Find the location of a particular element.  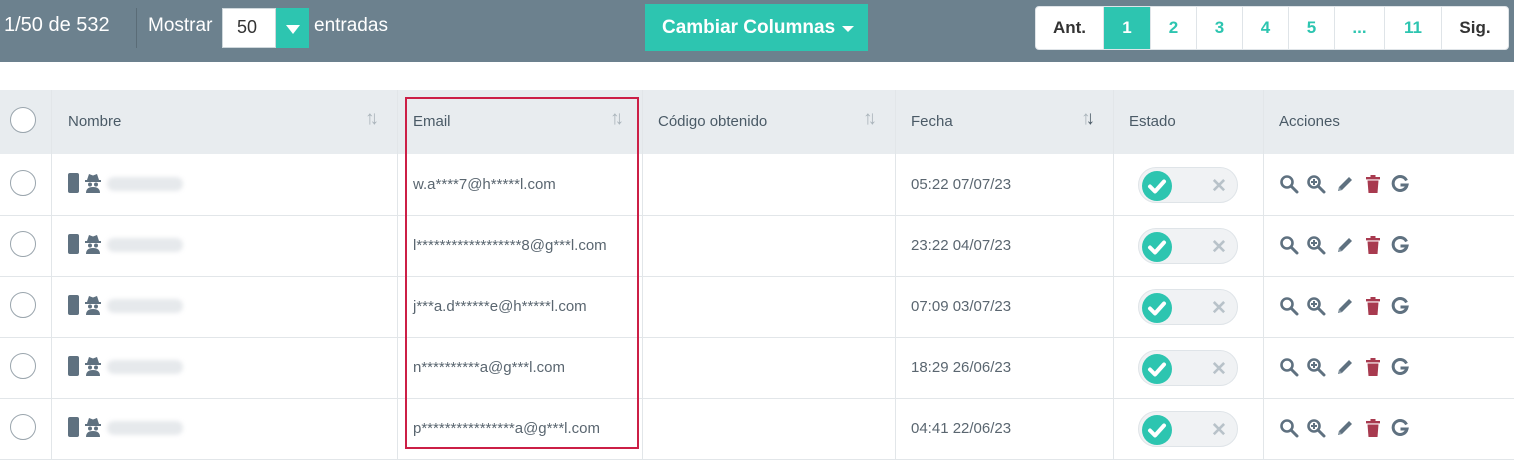

pagination-page-5: 5 is located at coordinates (1312, 28).